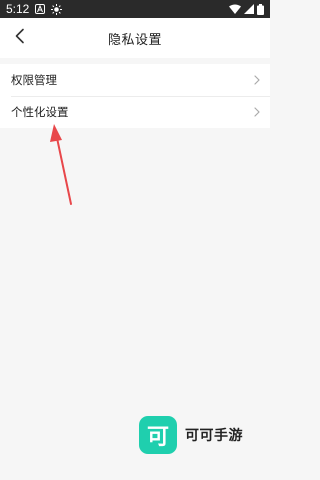  Describe the element at coordinates (158, 435) in the screenshot. I see `watermark-logo: 可` at that location.